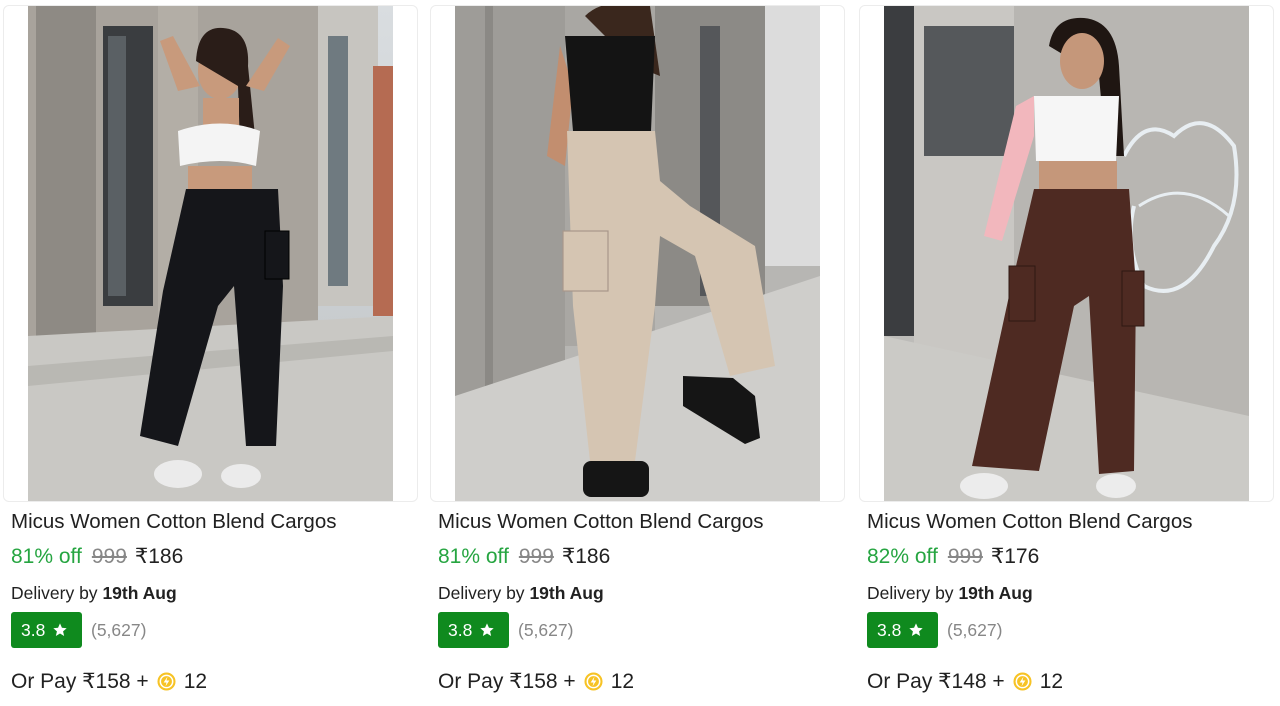  What do you see at coordinates (936, 681) in the screenshot?
I see `pay-prefix: Or Pay ₹148 +` at bounding box center [936, 681].